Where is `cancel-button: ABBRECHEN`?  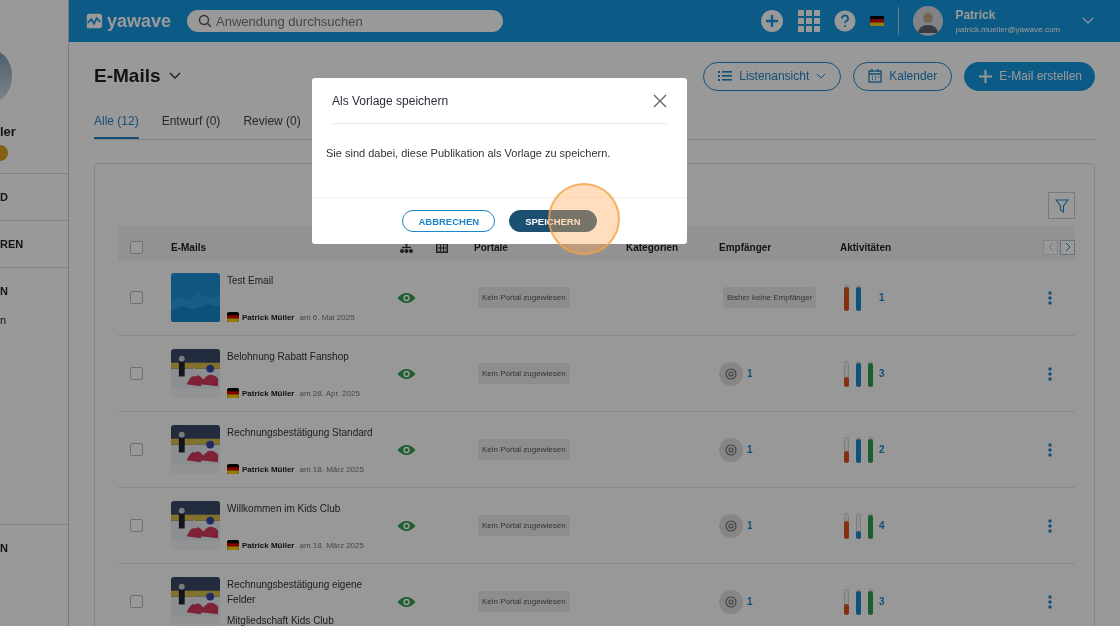 cancel-button: ABBRECHEN is located at coordinates (449, 221).